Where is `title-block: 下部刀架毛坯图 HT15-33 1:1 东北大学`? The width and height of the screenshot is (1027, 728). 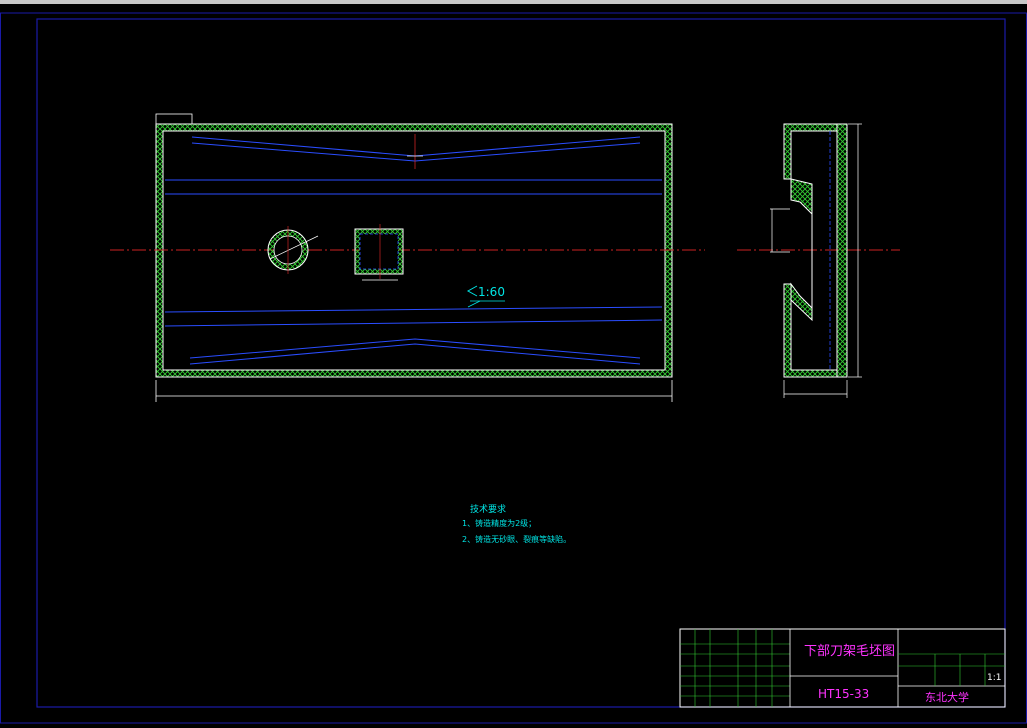
title-block: 下部刀架毛坯图 HT15-33 1:1 东北大学 is located at coordinates (842, 668).